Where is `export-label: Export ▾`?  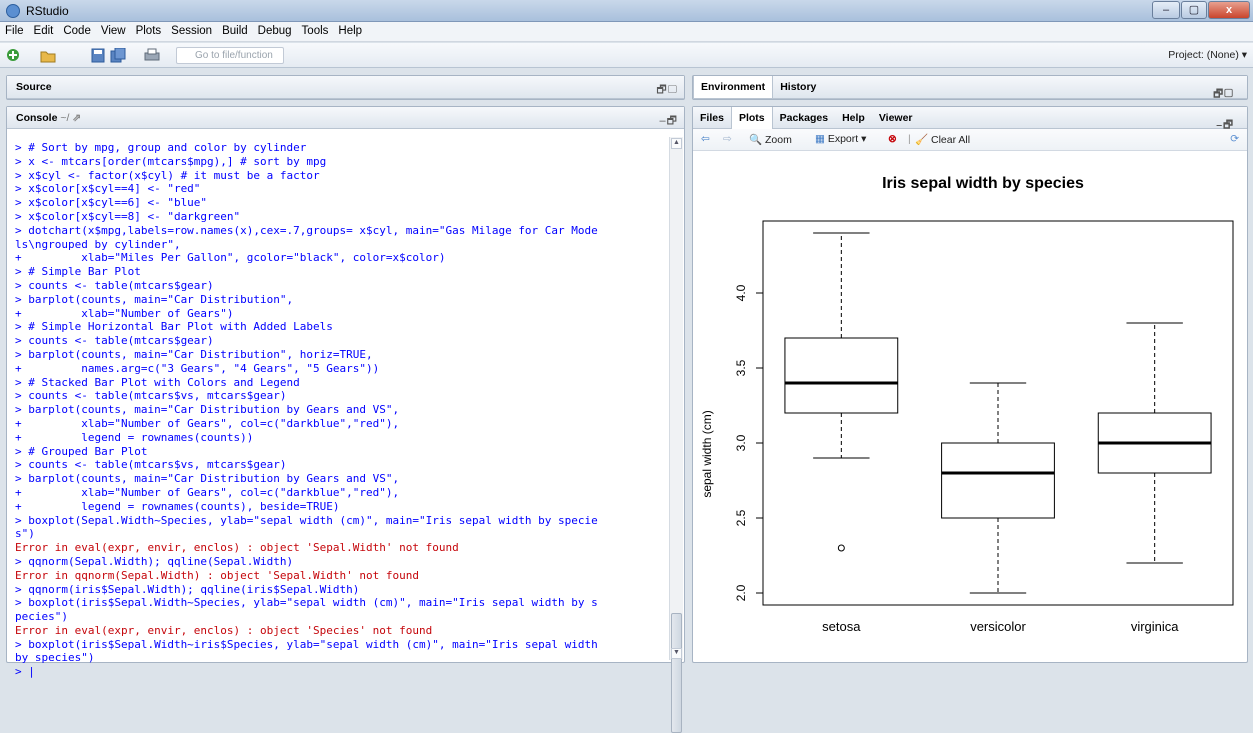
export-label: Export ▾ is located at coordinates (847, 139).